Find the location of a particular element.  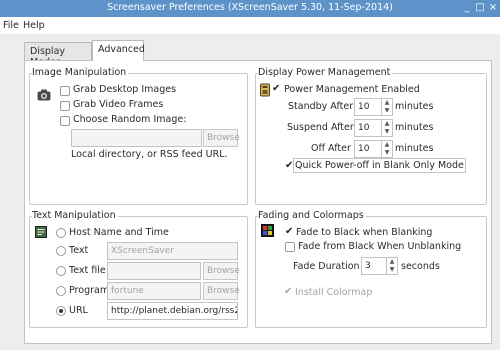

fade-duration-unit: seconds is located at coordinates (420, 266).